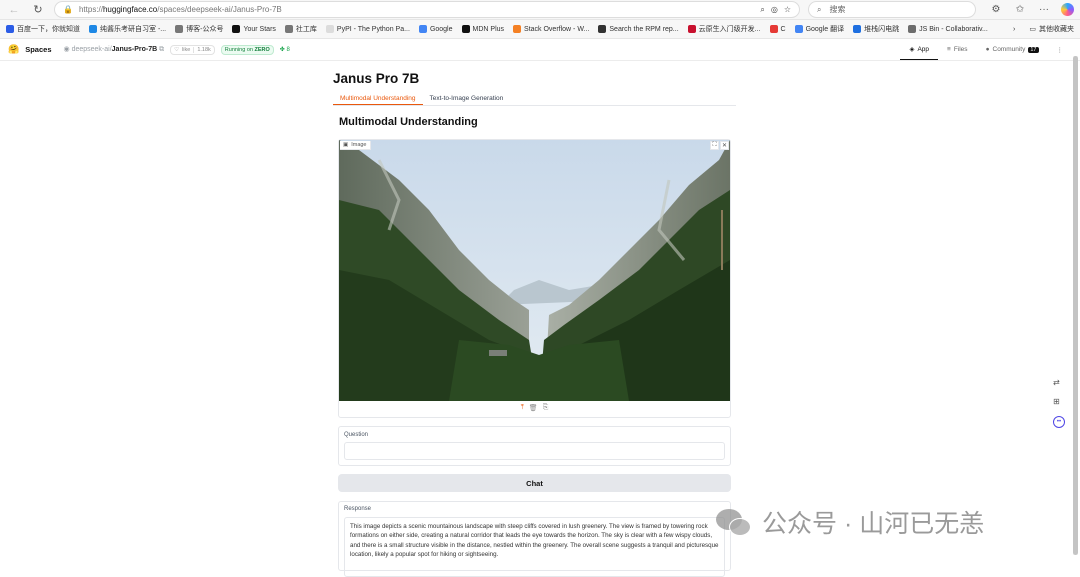 The height and width of the screenshot is (577, 1080). What do you see at coordinates (919, 49) in the screenshot?
I see `tab-app: ◈ App` at bounding box center [919, 49].